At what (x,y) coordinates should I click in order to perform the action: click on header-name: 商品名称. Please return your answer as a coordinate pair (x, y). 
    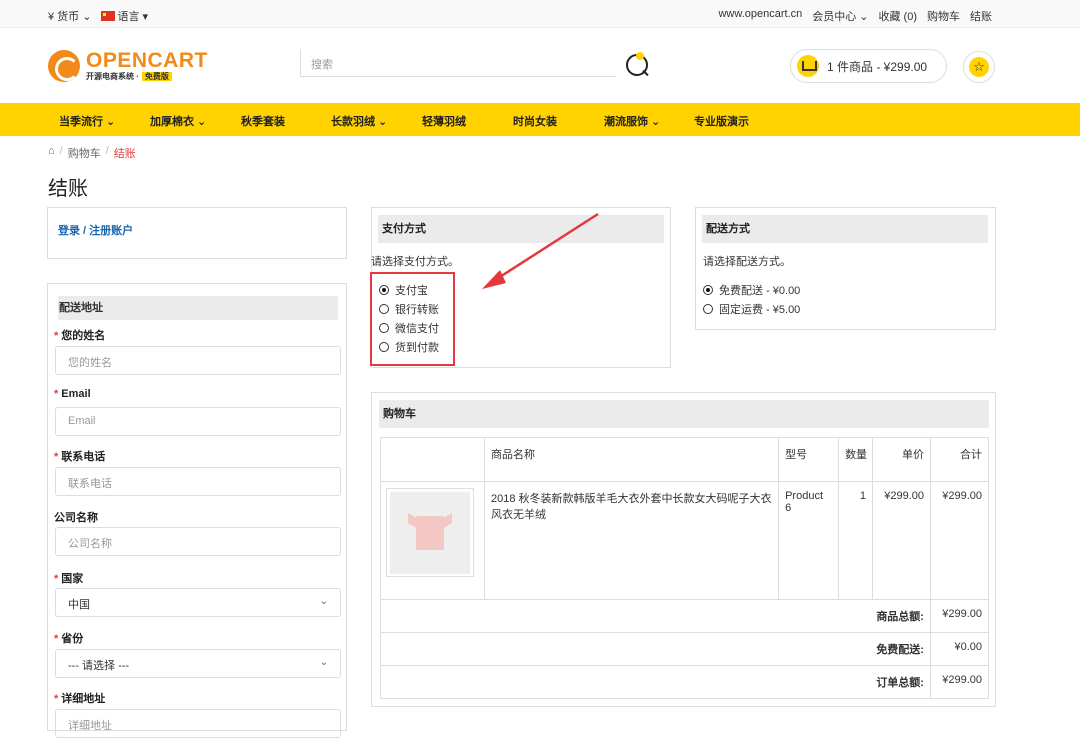
    Looking at the image, I should click on (631, 459).